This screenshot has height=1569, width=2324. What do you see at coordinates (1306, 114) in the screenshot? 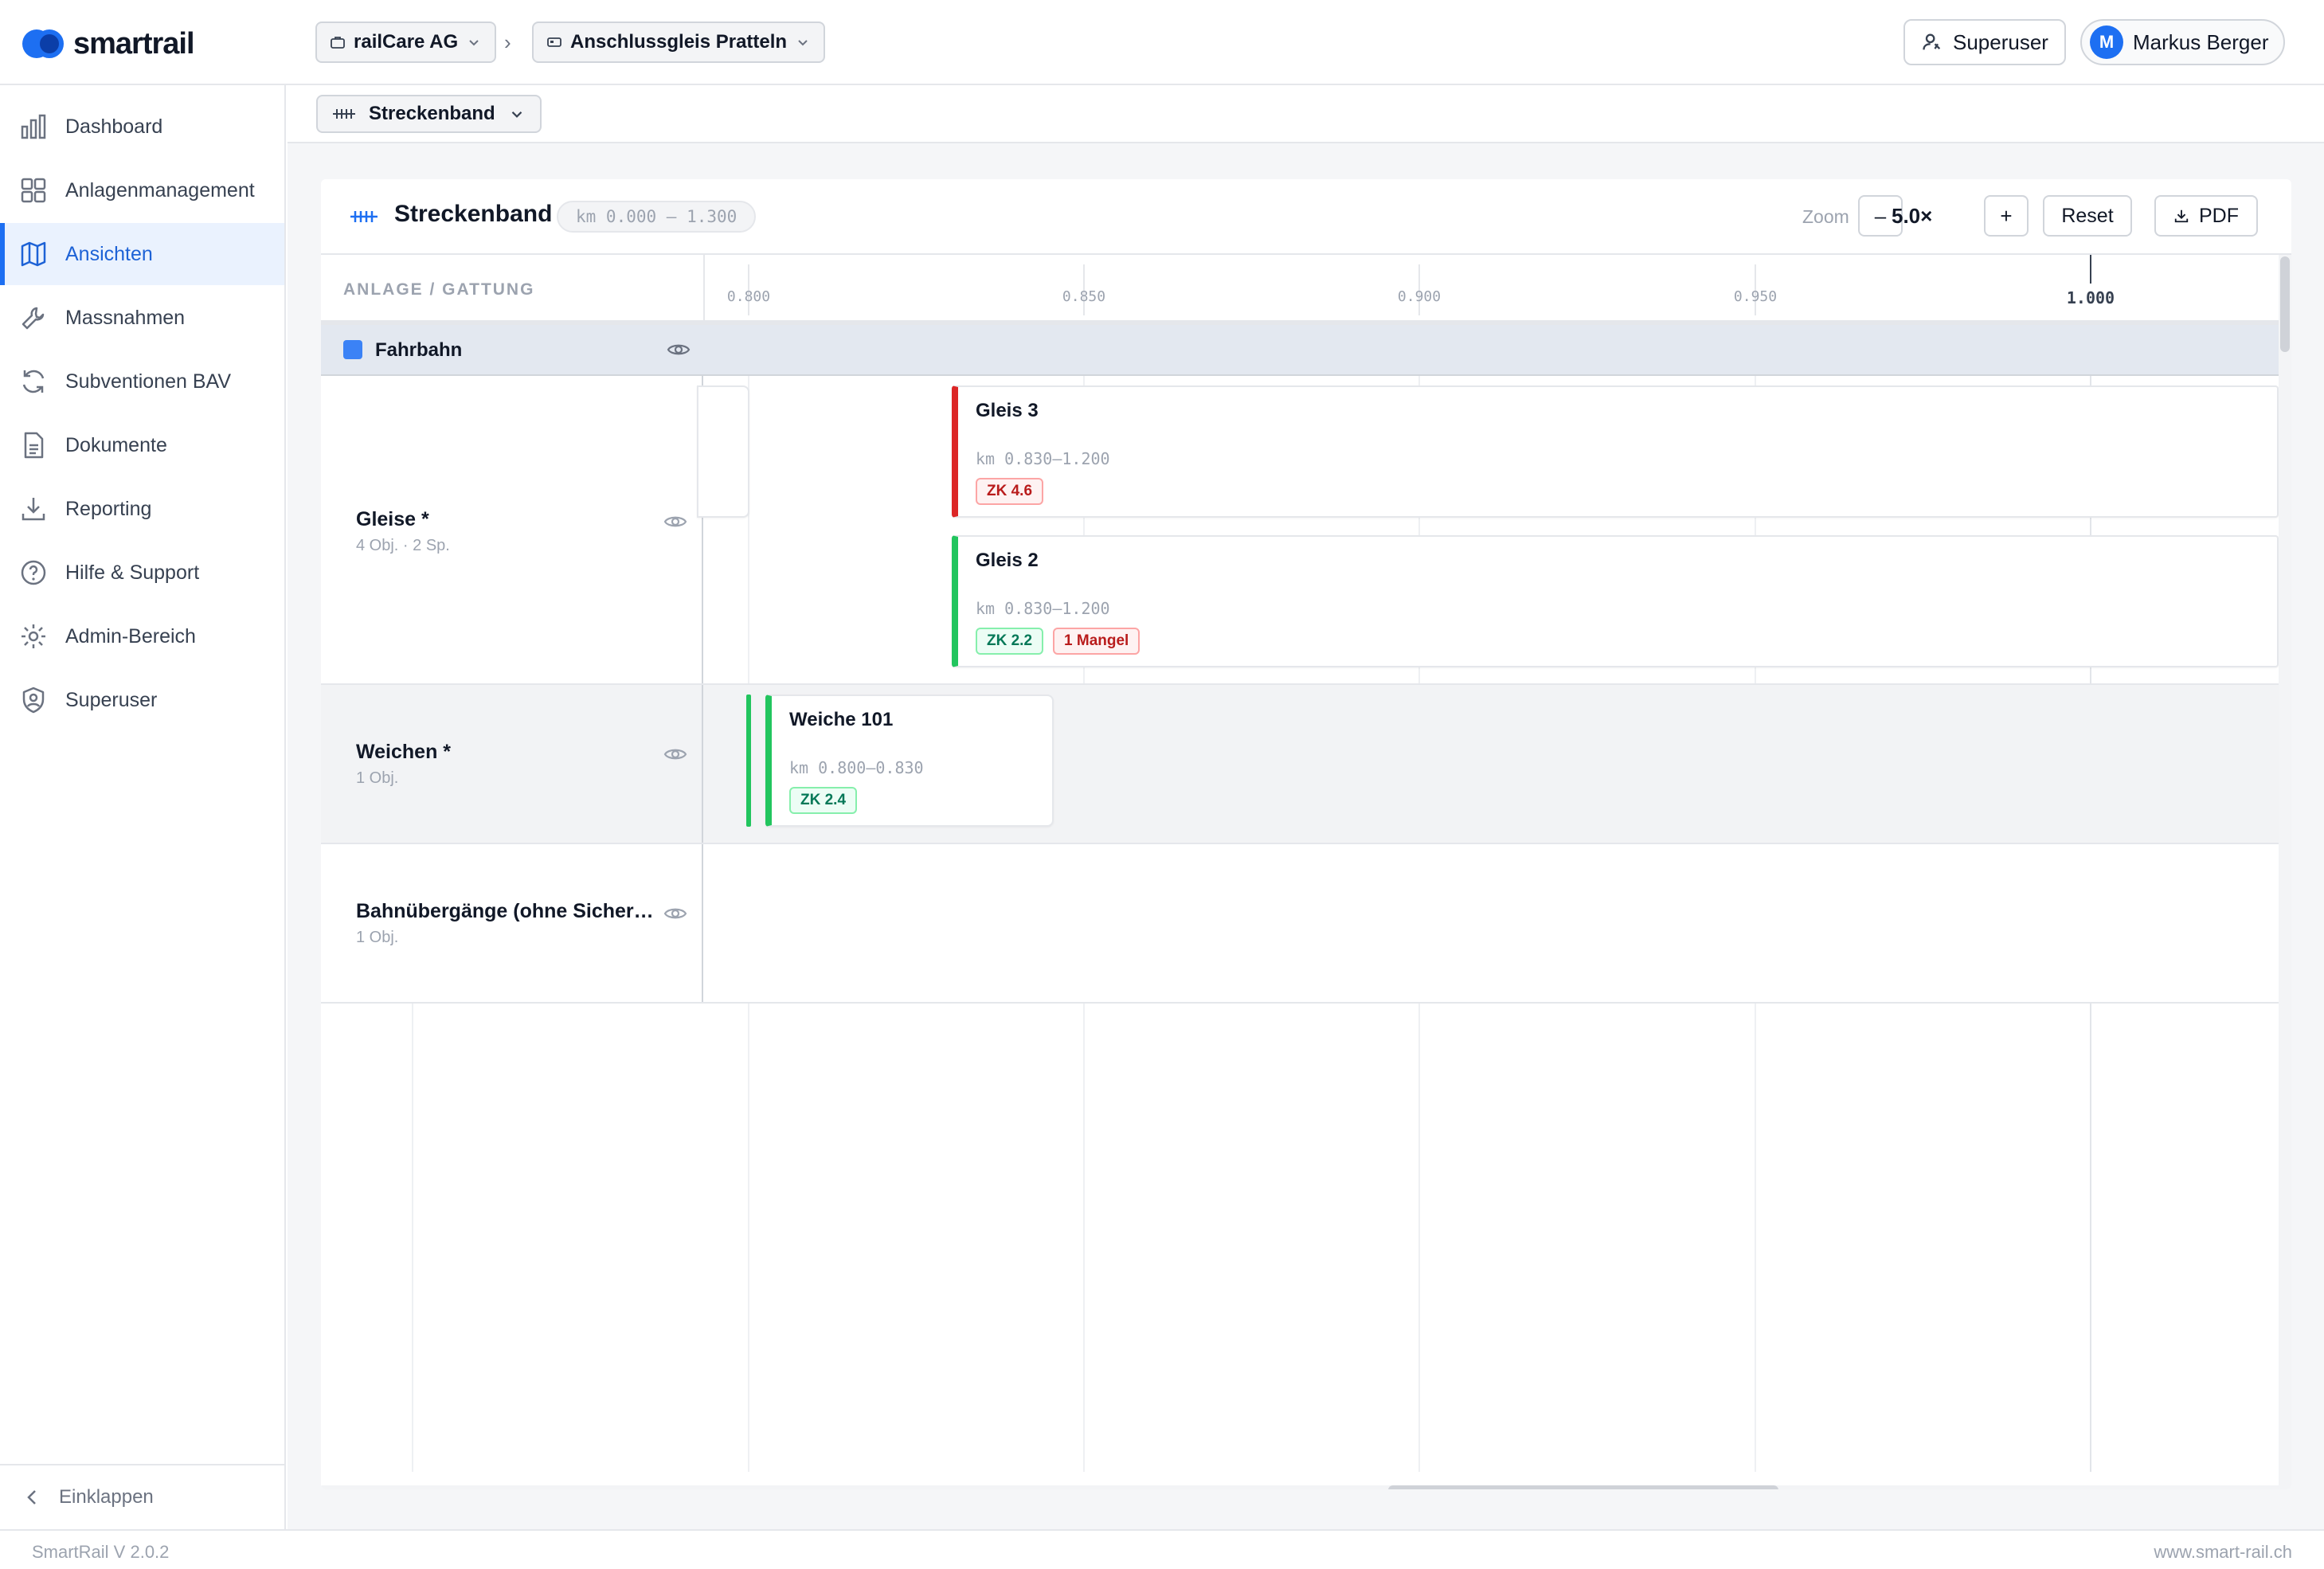
I see `sub-header: Streckenband` at bounding box center [1306, 114].